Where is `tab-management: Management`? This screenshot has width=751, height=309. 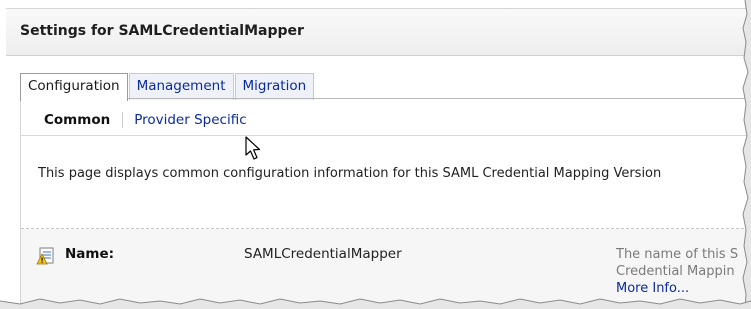 tab-management: Management is located at coordinates (181, 86).